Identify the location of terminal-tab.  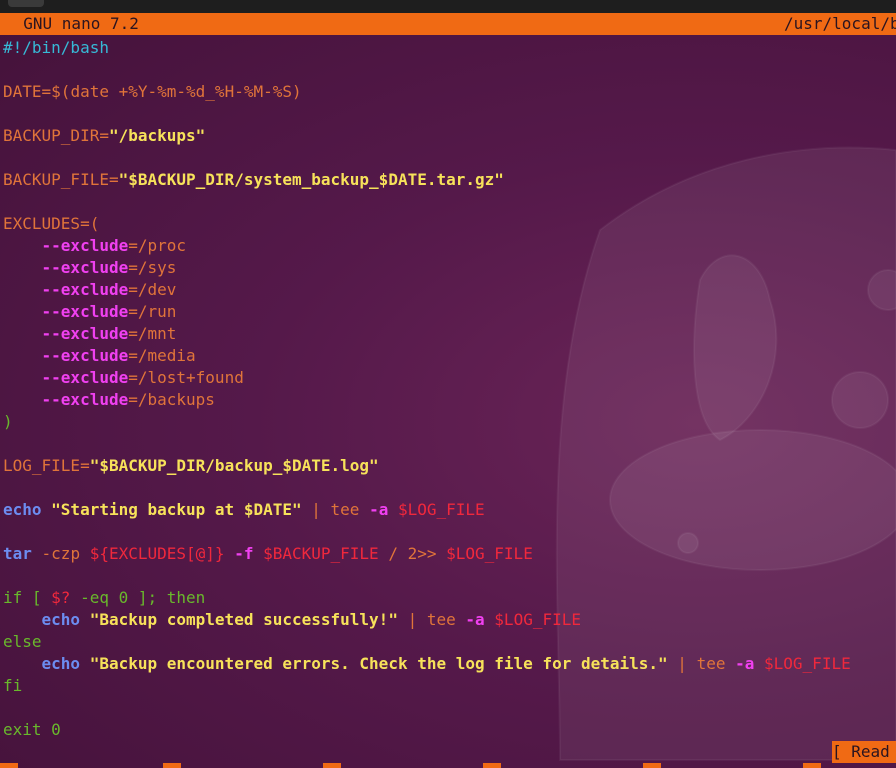
(26, 3).